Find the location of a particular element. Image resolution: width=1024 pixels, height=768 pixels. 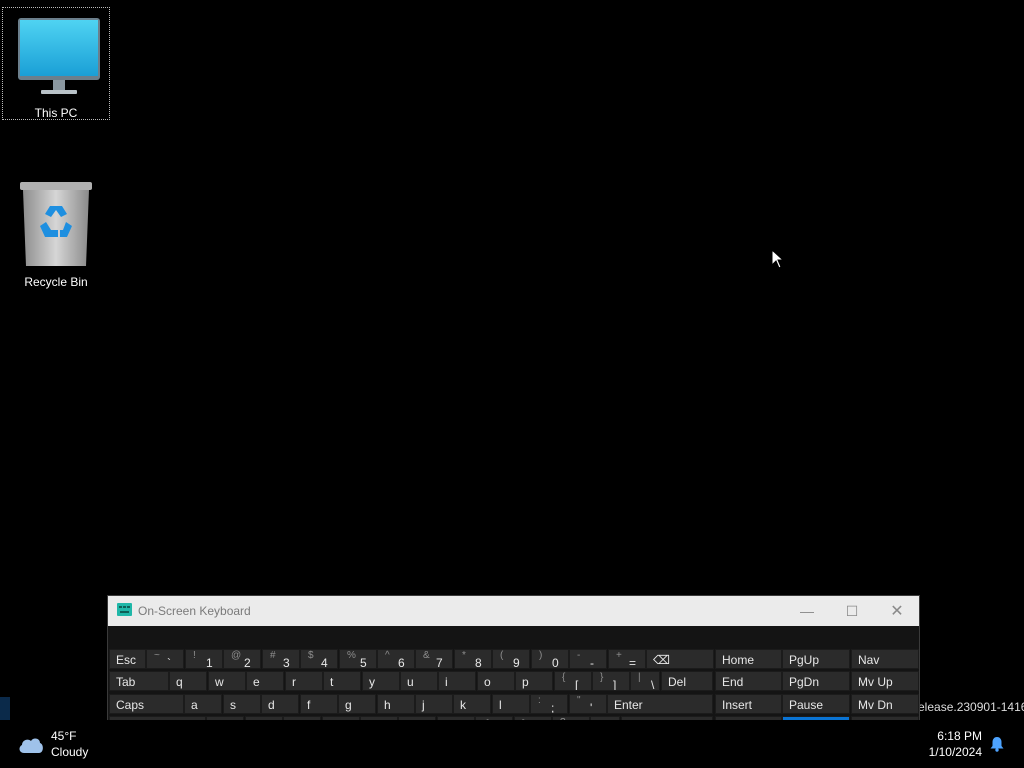

key-9: (9 is located at coordinates (511, 659).